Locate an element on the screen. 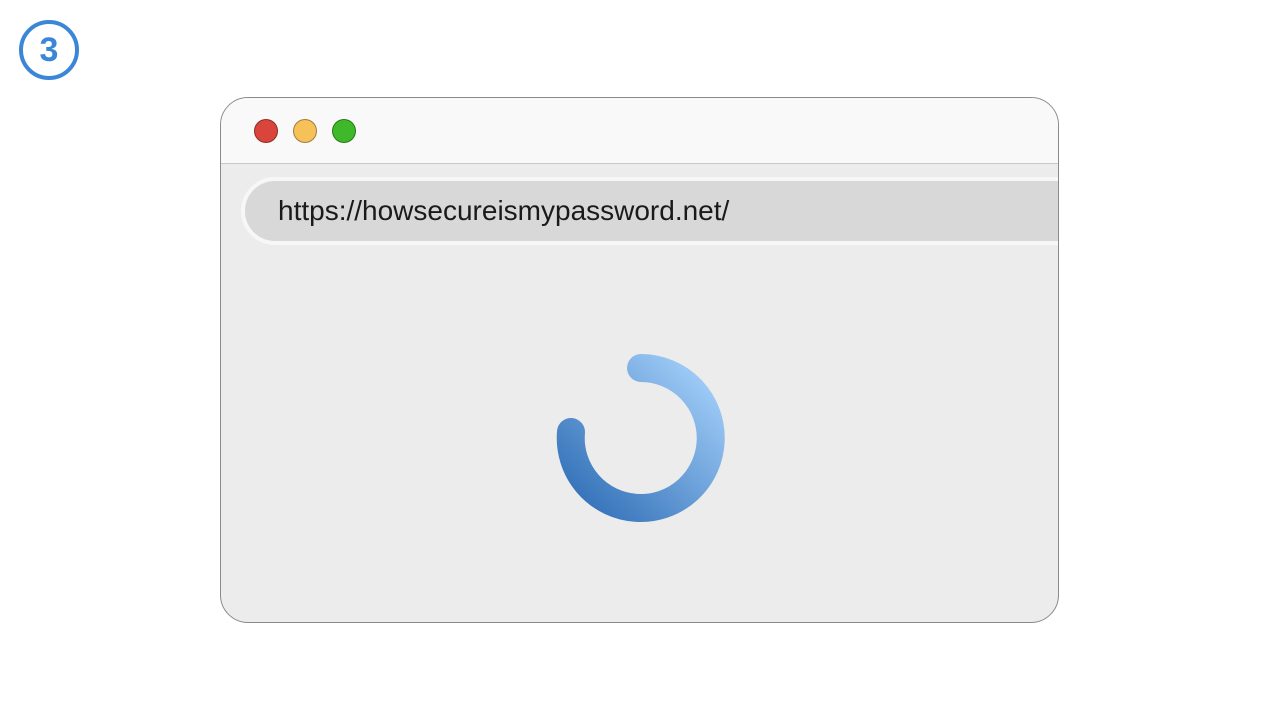 This screenshot has height=720, width=1279. maximize-window-button is located at coordinates (344, 131).